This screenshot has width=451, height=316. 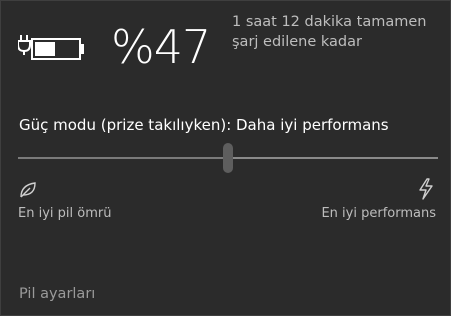 I want to click on best-performance-label: En iyi performans, so click(x=378, y=213).